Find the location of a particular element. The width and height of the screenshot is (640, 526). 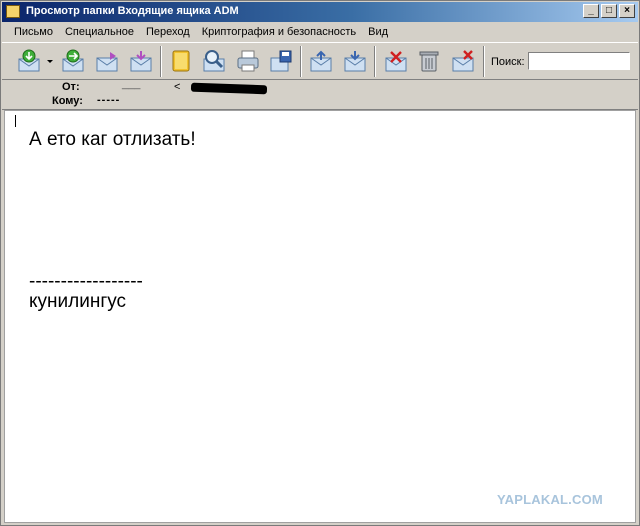

reply-mail-icon is located at coordinates (107, 61).